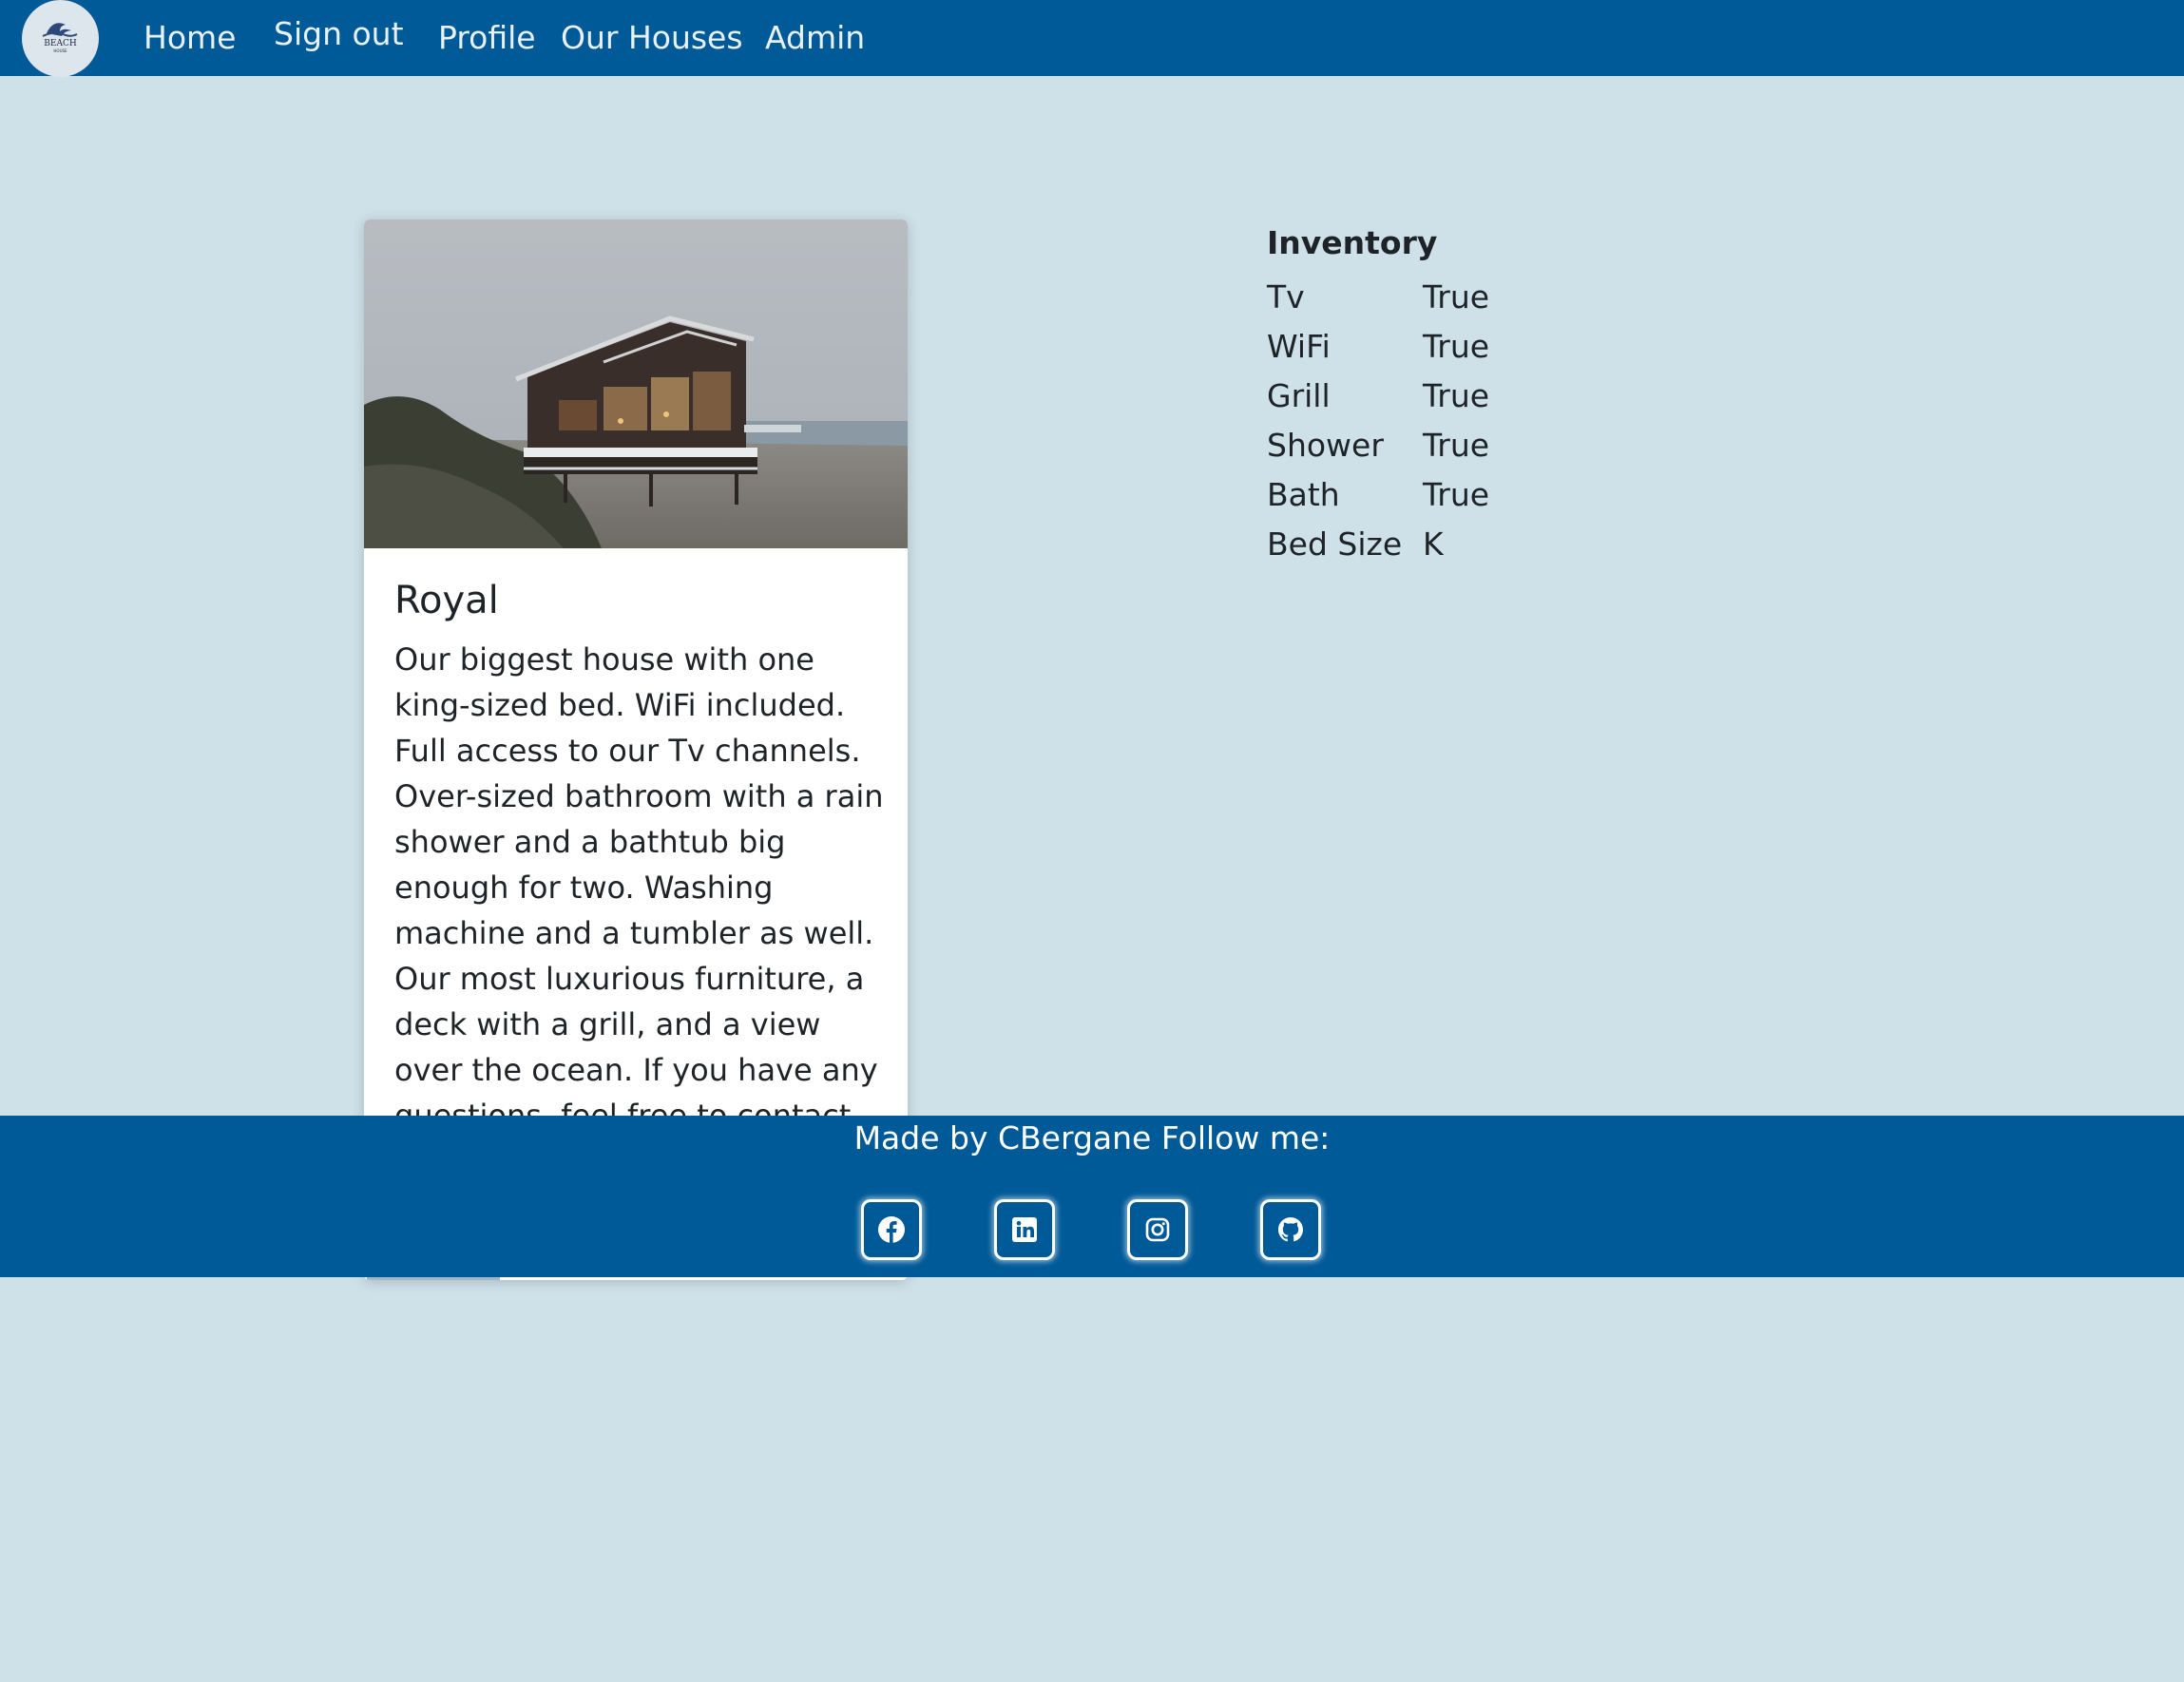 This screenshot has height=1682, width=2184. I want to click on inventory-key: Bath, so click(1303, 494).